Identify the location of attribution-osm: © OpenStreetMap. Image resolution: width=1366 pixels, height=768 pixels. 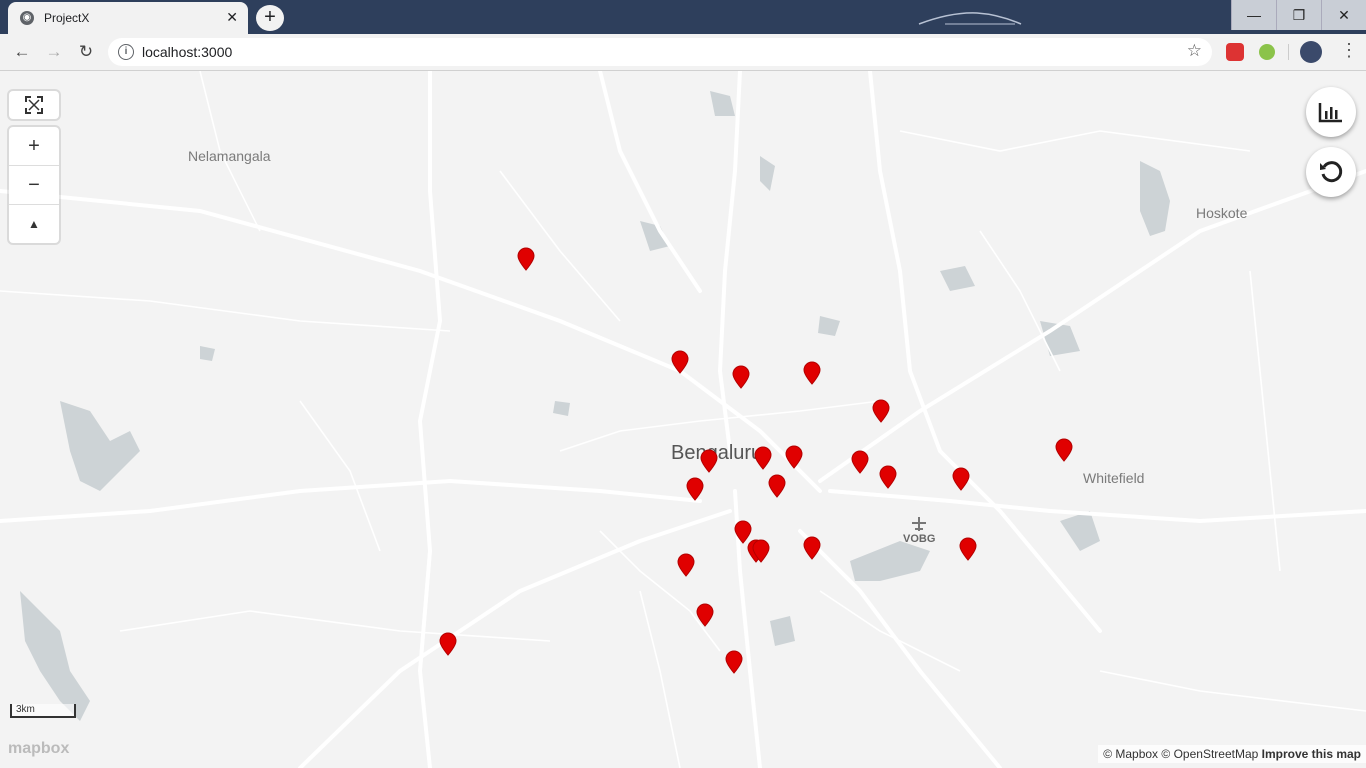
(1209, 754).